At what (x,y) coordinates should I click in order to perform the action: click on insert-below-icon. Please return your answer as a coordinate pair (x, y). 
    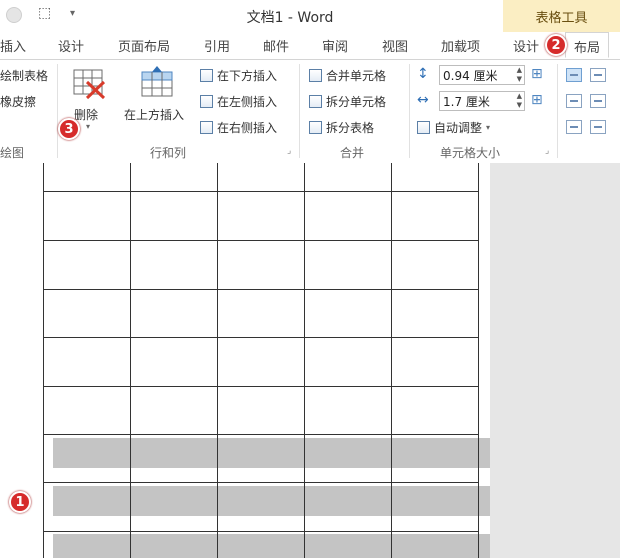
    Looking at the image, I should click on (206, 75).